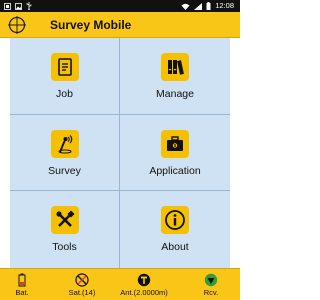 This screenshot has width=320, height=300. I want to click on menu-item-label: Application, so click(175, 170).